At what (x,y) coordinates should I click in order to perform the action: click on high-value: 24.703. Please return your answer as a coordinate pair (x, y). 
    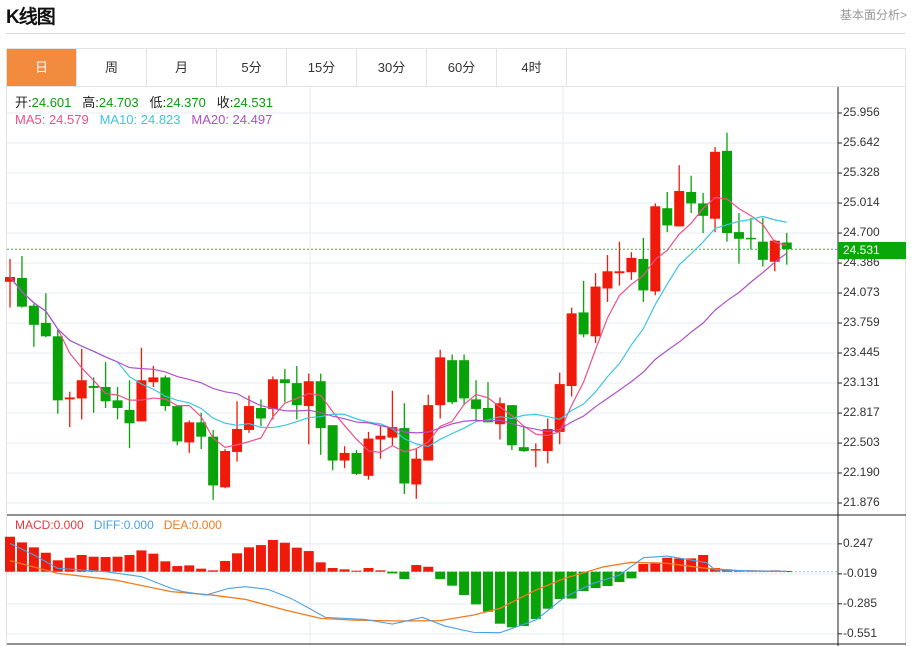
    Looking at the image, I should click on (118, 102).